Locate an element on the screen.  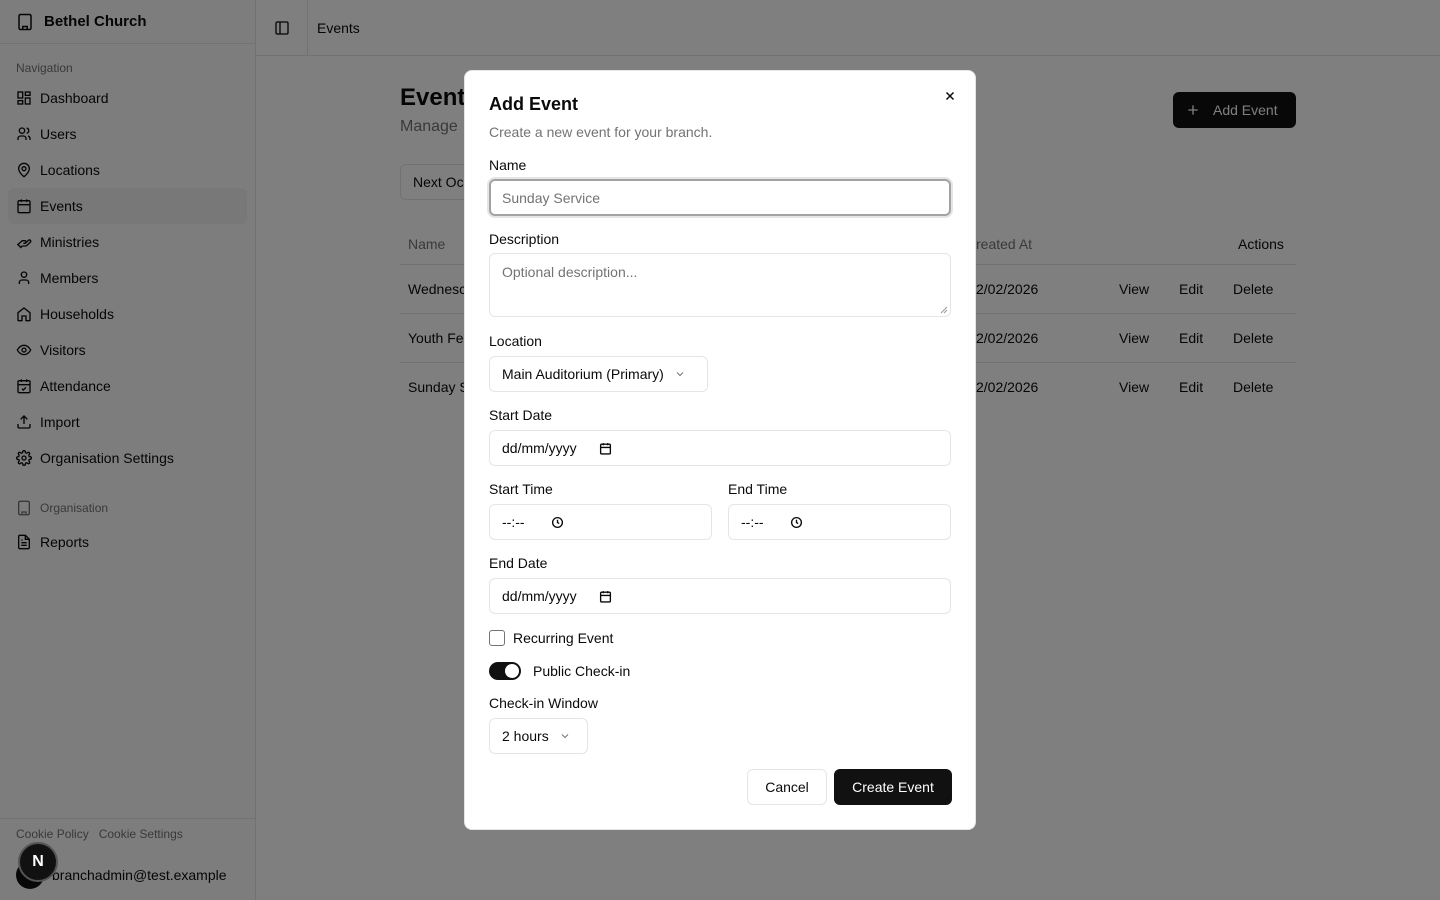
checkin-window-select: 2 hours is located at coordinates (538, 736).